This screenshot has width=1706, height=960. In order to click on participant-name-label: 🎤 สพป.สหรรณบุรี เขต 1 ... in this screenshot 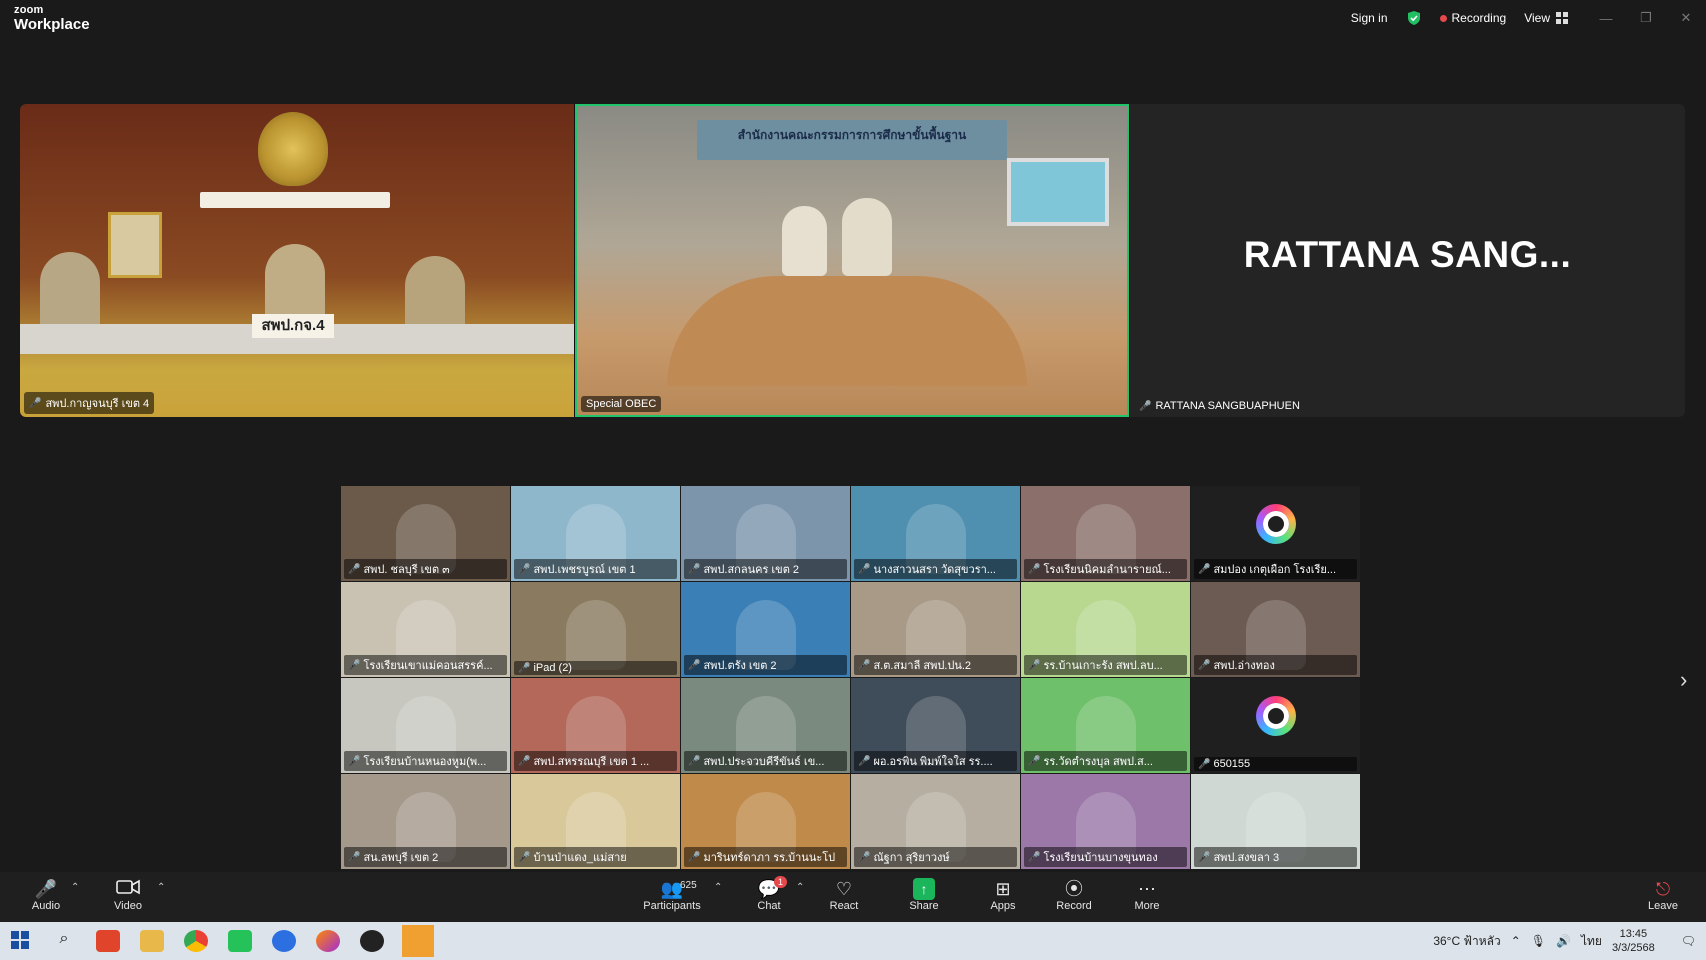, I will do `click(595, 761)`.